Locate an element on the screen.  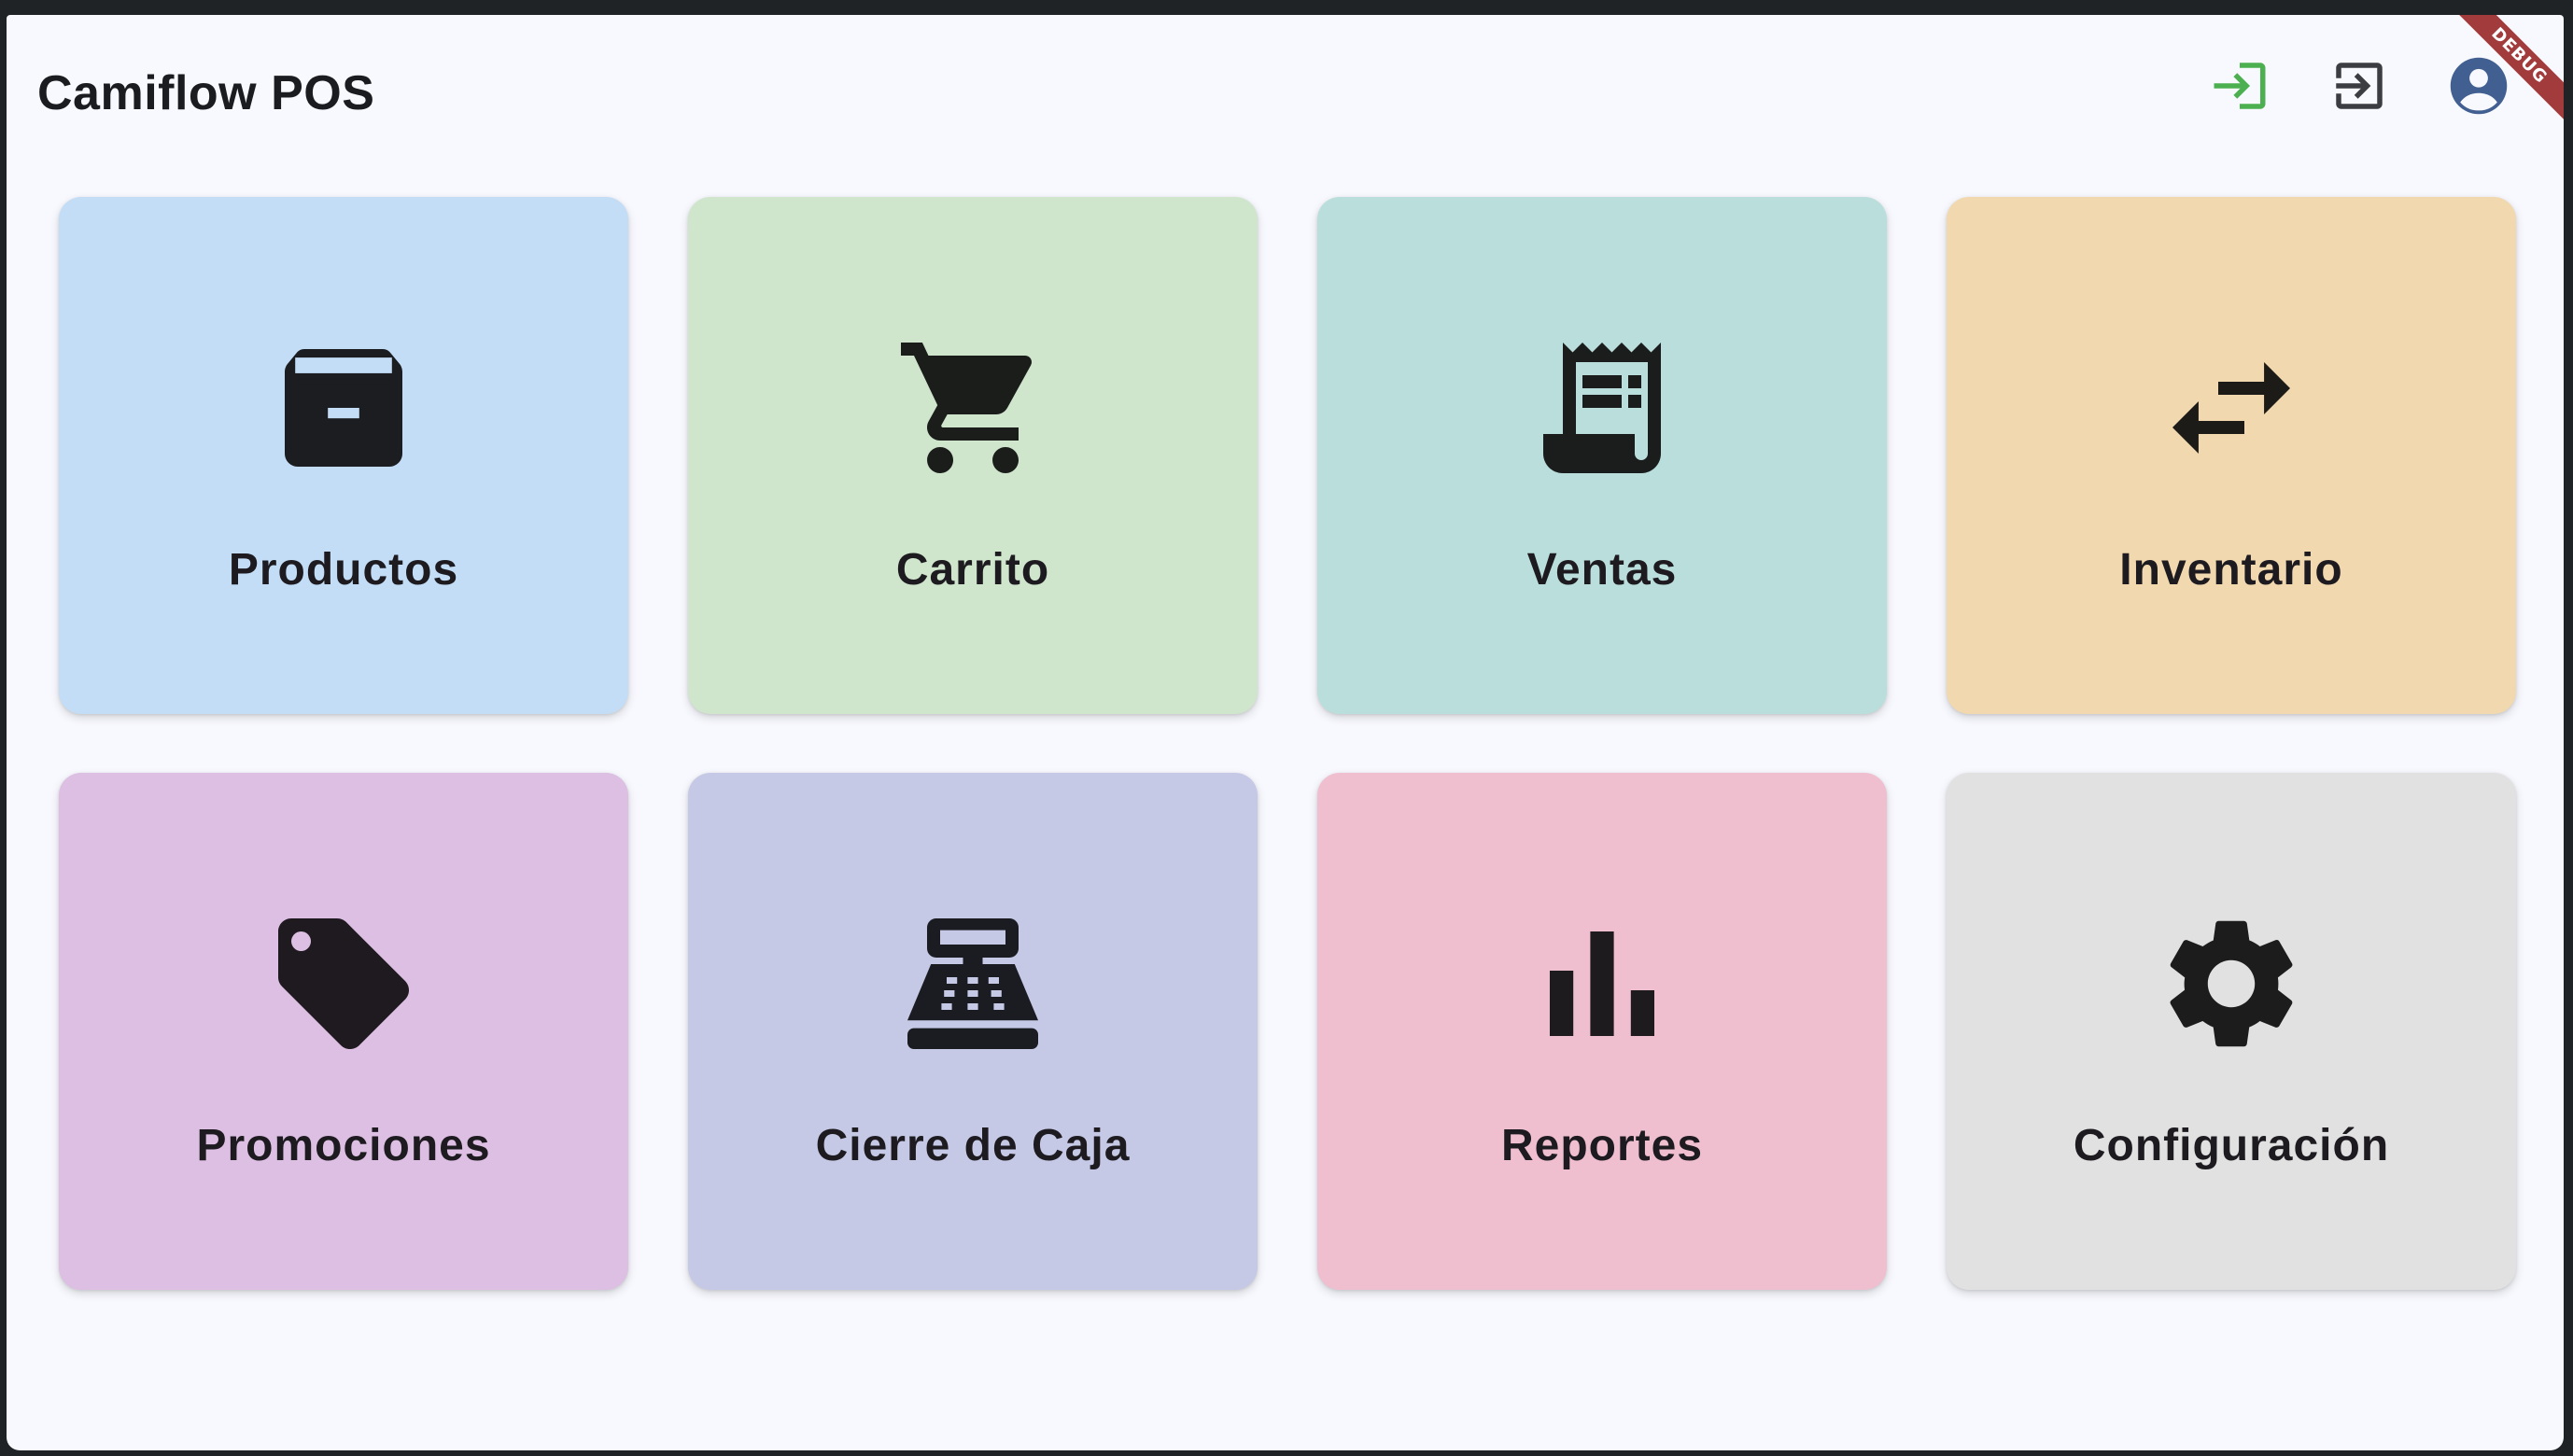
tile-cierre-de-caja: Cierre de Caja is located at coordinates (973, 1031).